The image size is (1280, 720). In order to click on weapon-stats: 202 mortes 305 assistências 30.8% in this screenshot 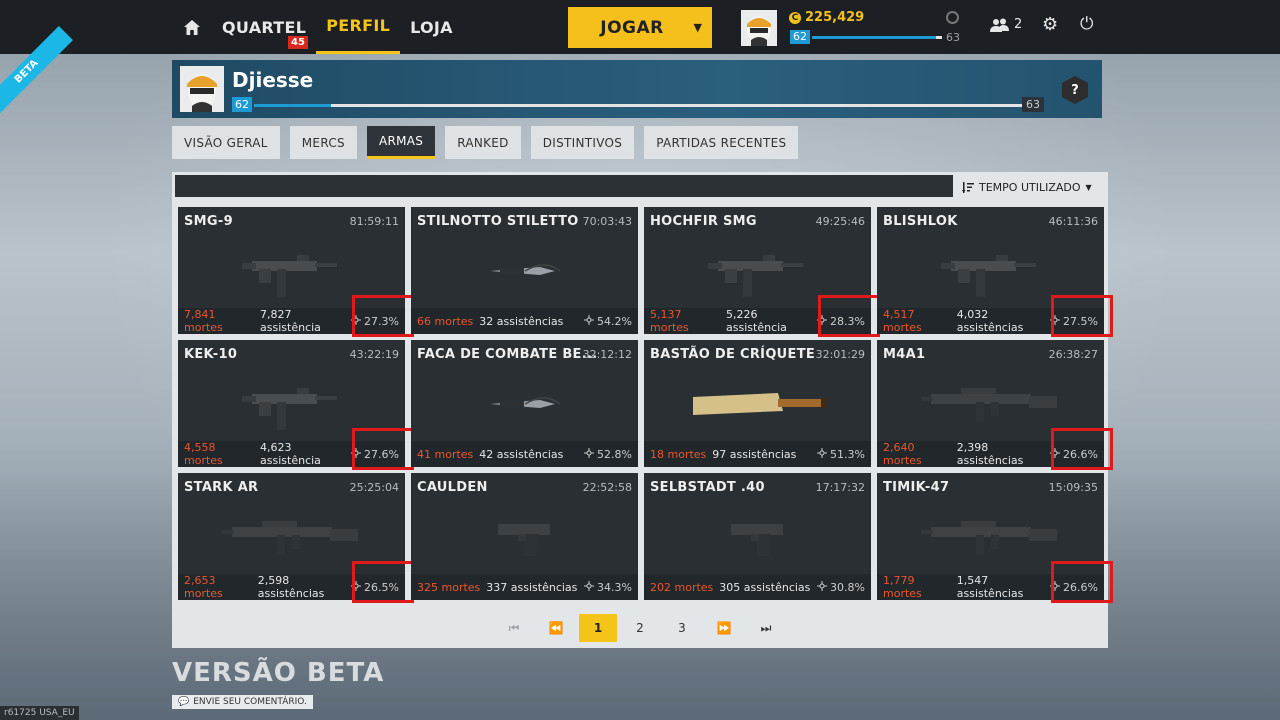, I will do `click(757, 587)`.